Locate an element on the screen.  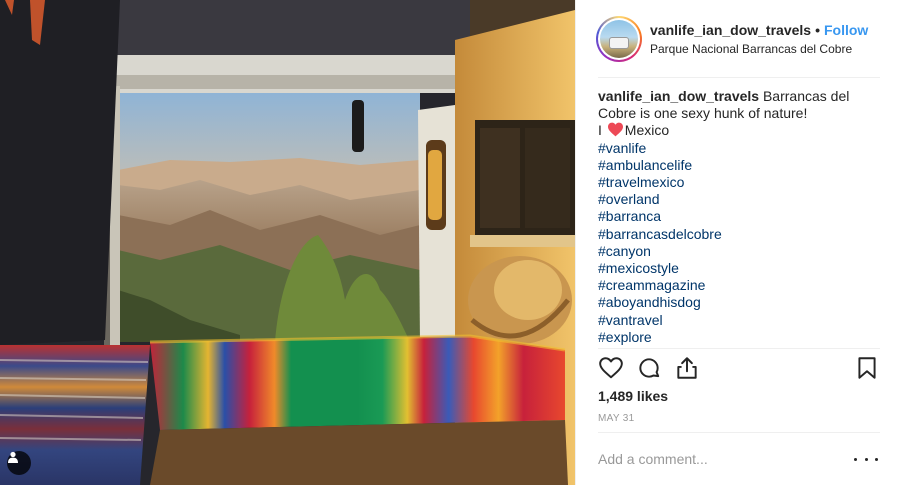
hashtag-link: #barrancasdelcobre is located at coordinates (743, 234).